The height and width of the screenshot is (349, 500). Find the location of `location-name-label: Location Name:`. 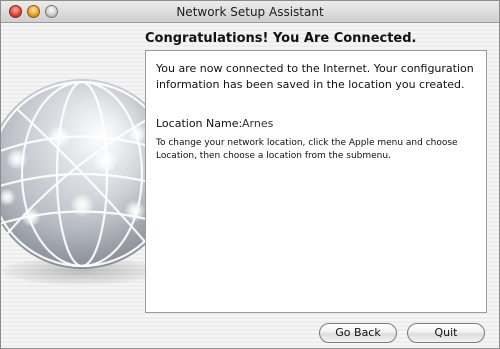

location-name-label: Location Name: is located at coordinates (199, 123).